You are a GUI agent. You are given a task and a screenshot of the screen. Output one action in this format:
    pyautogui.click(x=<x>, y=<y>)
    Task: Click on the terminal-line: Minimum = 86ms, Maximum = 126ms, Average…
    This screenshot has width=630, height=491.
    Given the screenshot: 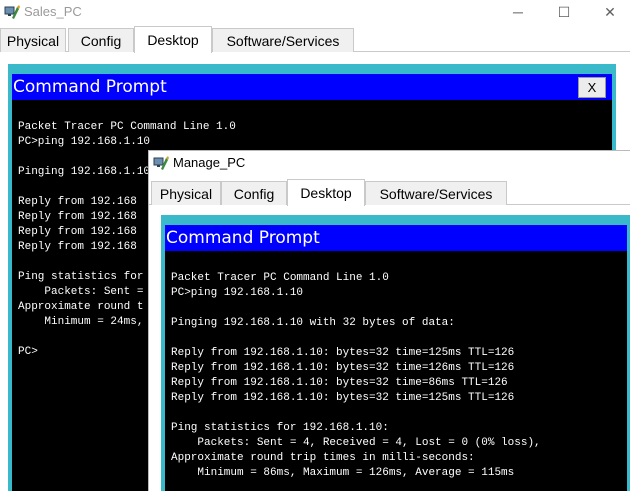 What is the action you would take?
    pyautogui.click(x=343, y=473)
    